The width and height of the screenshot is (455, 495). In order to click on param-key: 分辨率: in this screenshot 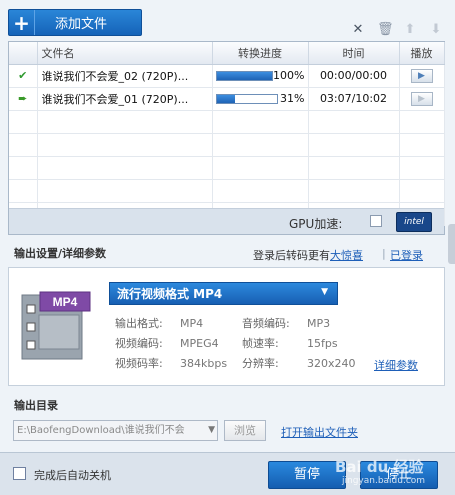, I will do `click(260, 363)`.